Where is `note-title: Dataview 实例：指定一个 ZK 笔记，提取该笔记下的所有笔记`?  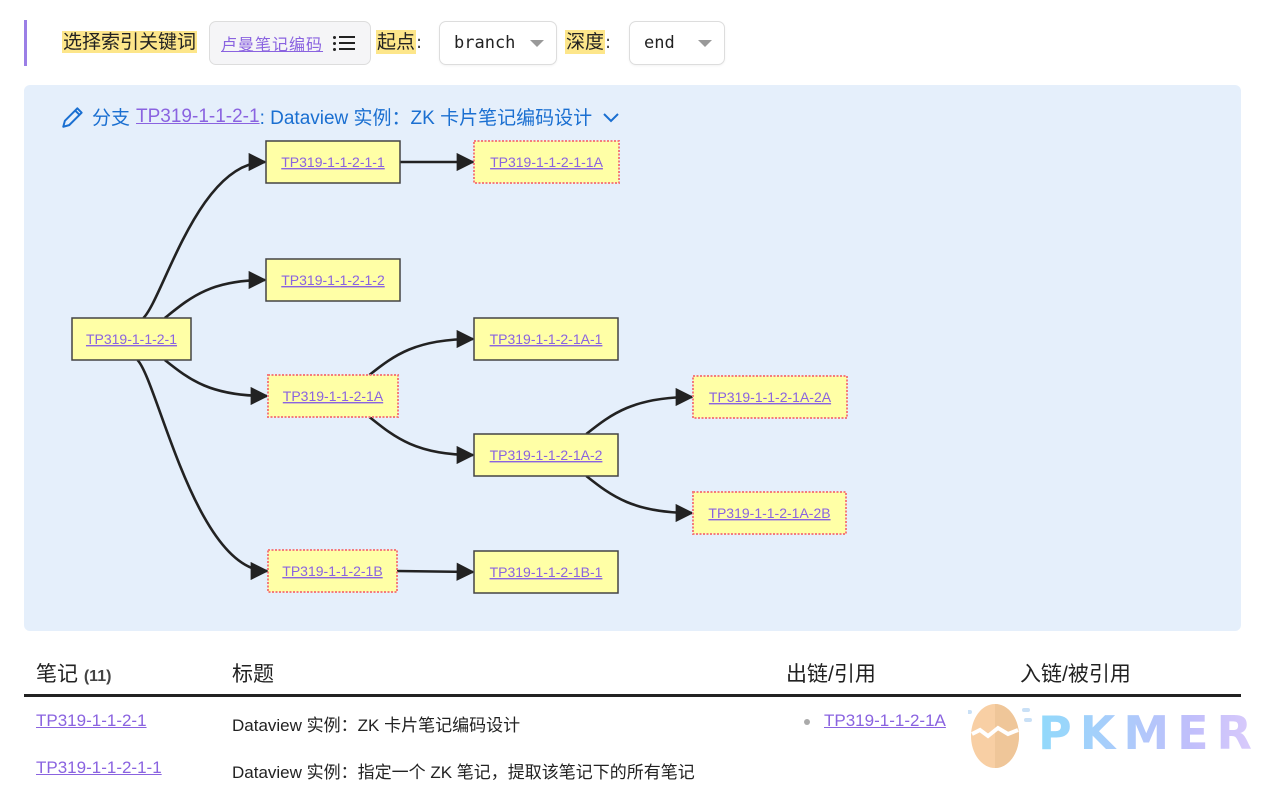
note-title: Dataview 实例：指定一个 ZK 笔记，提取该笔记下的所有笔记 is located at coordinates (463, 772).